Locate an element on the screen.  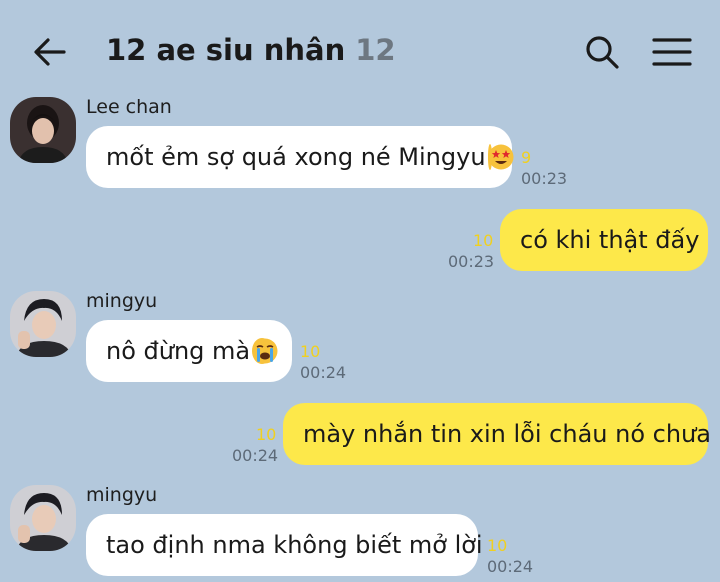
back-button is located at coordinates (50, 52).